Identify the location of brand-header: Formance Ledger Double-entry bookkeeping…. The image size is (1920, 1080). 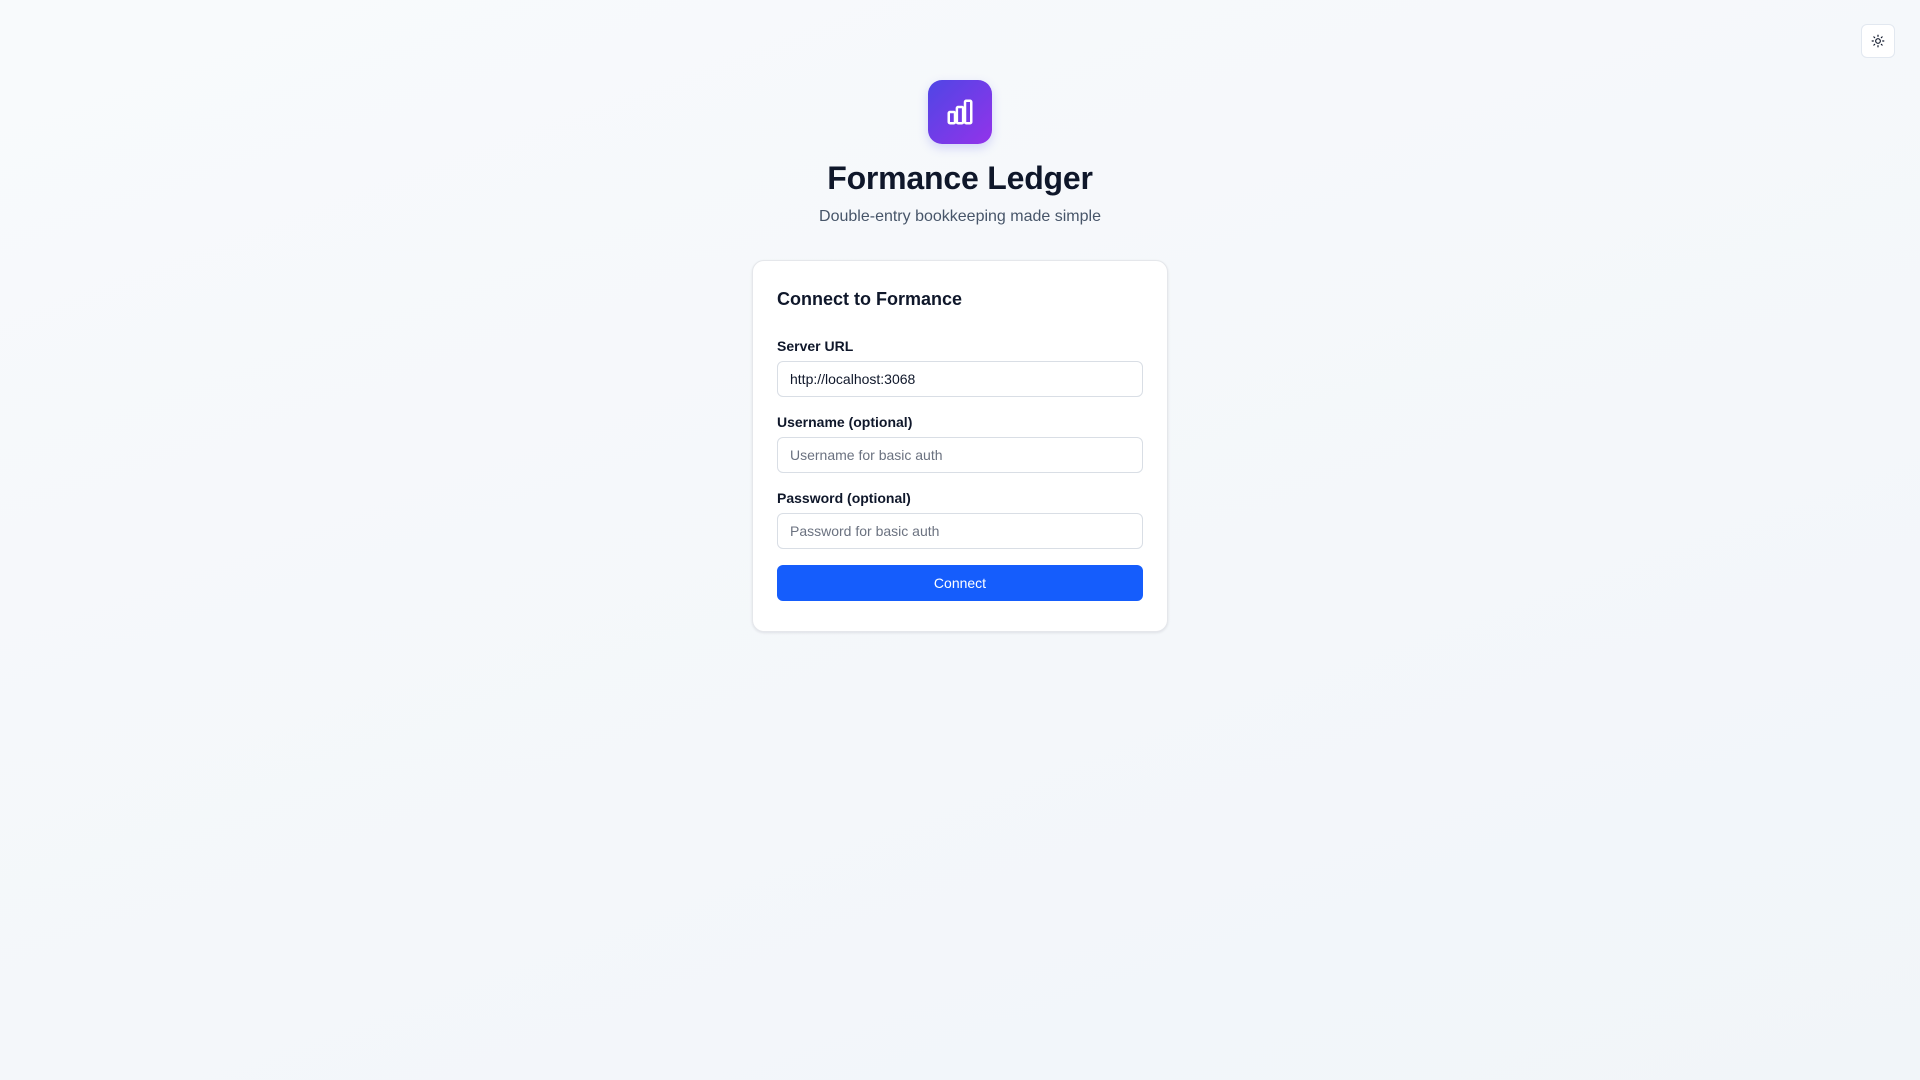
(960, 154).